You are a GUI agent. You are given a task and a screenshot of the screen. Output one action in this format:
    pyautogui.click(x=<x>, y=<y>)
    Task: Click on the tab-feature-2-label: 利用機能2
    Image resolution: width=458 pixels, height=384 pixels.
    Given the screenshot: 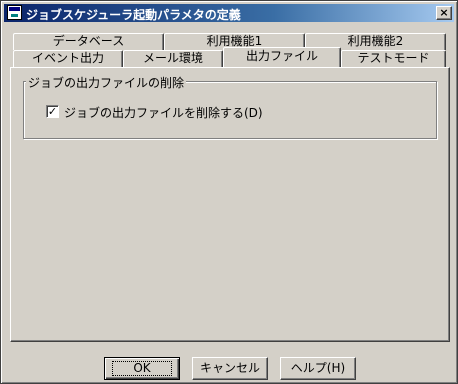 What is the action you would take?
    pyautogui.click(x=375, y=41)
    